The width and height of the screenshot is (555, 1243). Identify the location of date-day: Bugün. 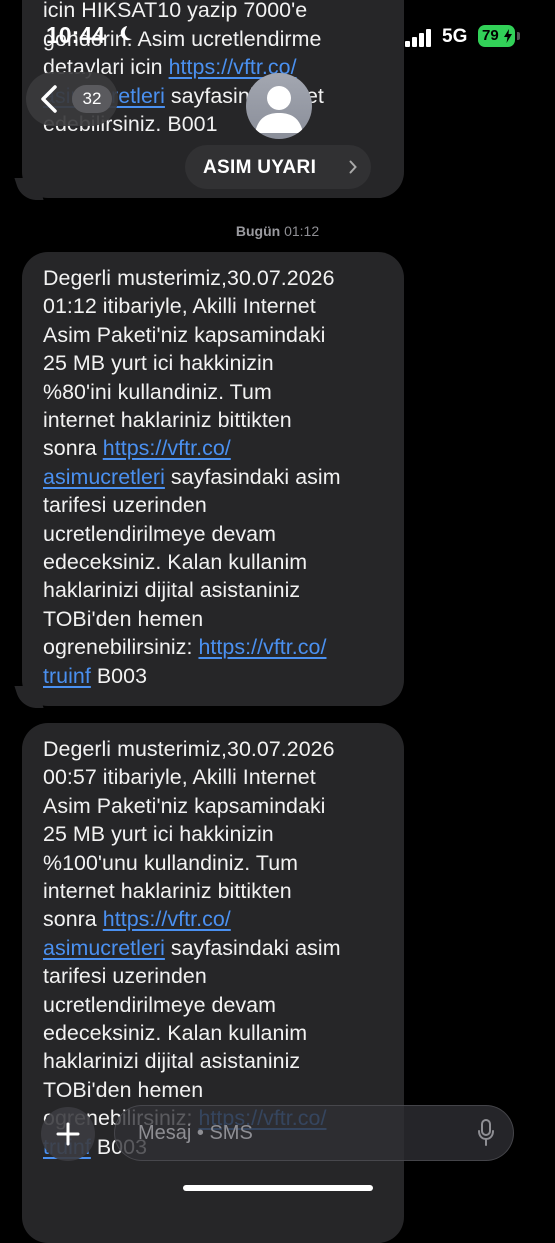
(258, 231).